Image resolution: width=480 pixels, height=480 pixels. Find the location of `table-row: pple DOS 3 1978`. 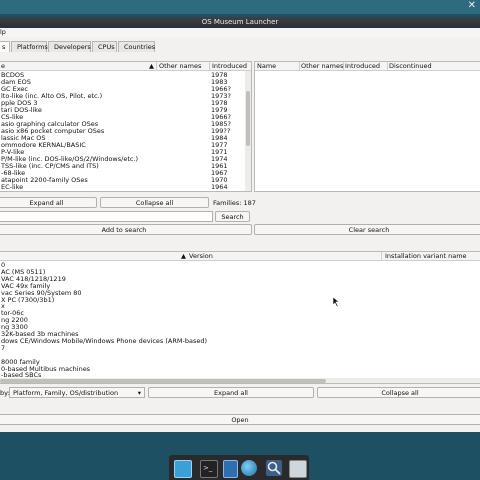

table-row: pple DOS 3 1978 is located at coordinates (125, 103).